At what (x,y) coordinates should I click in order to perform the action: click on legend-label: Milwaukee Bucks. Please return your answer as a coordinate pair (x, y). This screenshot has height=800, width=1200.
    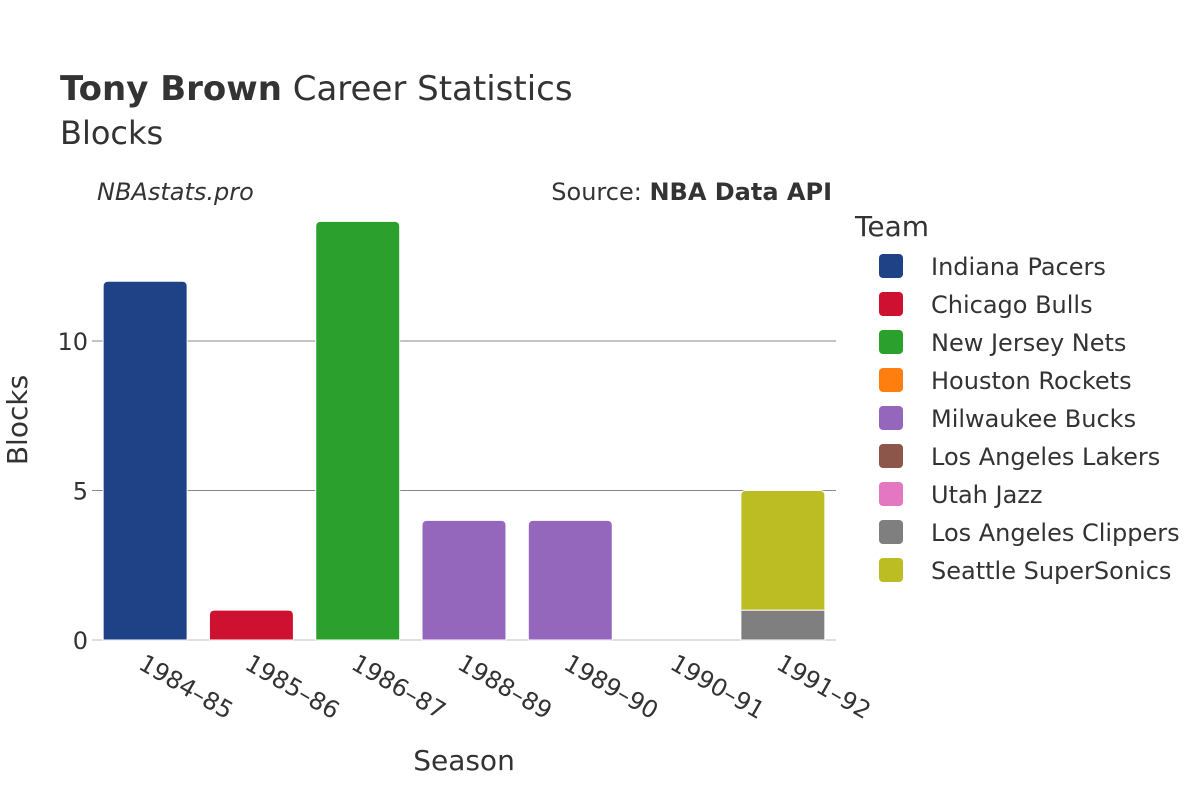
    Looking at the image, I should click on (1033, 419).